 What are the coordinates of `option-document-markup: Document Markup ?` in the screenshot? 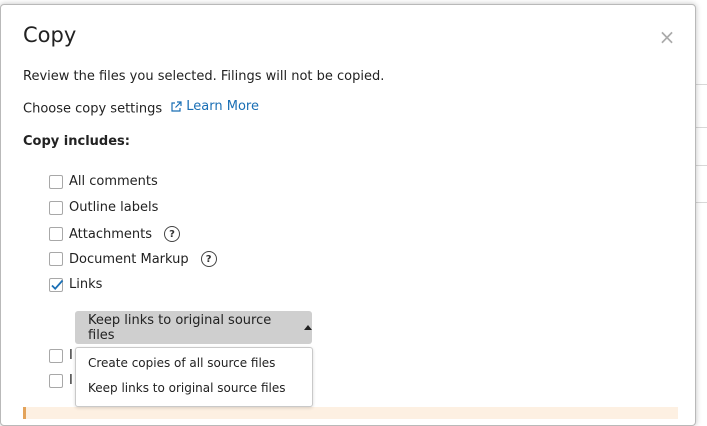 It's located at (133, 259).